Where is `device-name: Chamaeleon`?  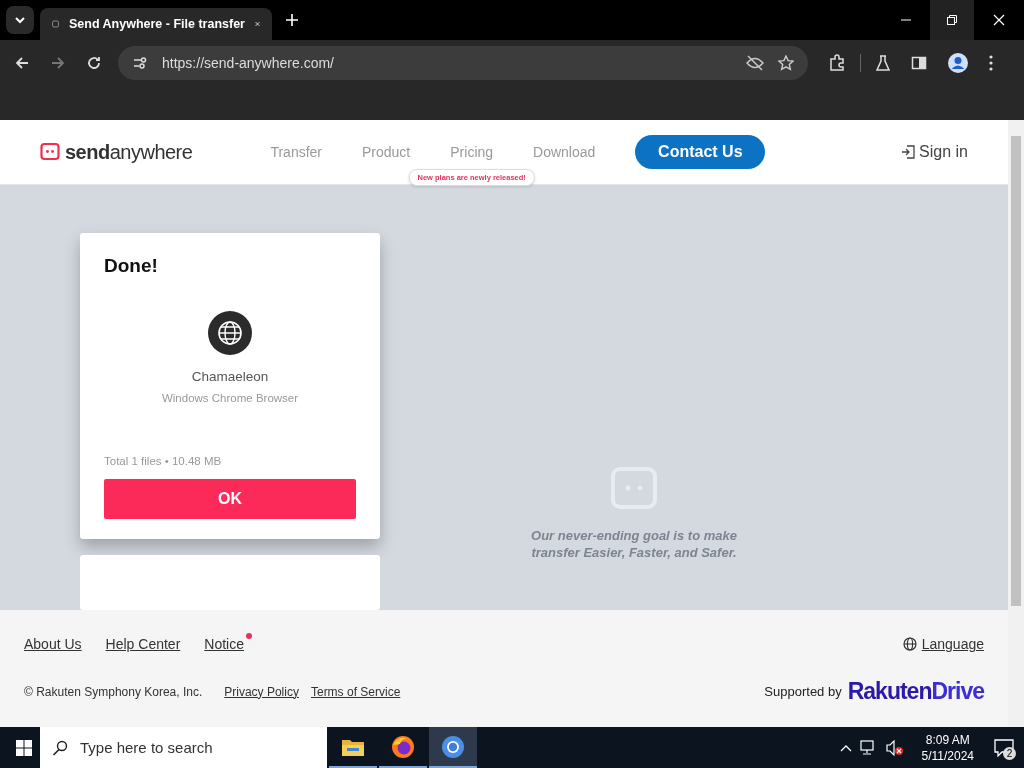
device-name: Chamaeleon is located at coordinates (230, 376).